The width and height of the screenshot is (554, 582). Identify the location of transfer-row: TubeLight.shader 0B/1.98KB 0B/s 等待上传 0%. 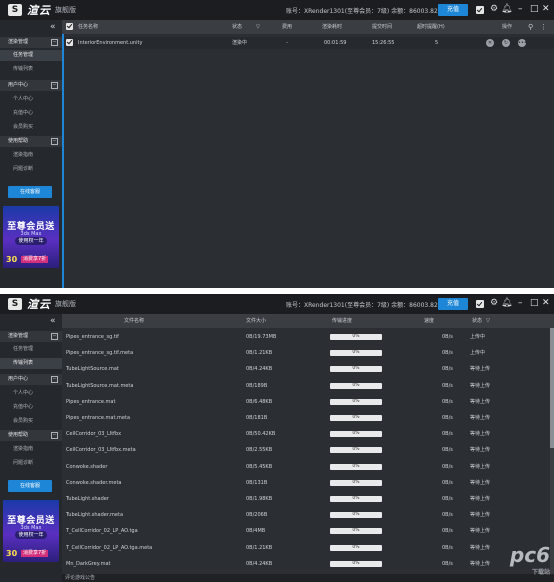
(308, 499).